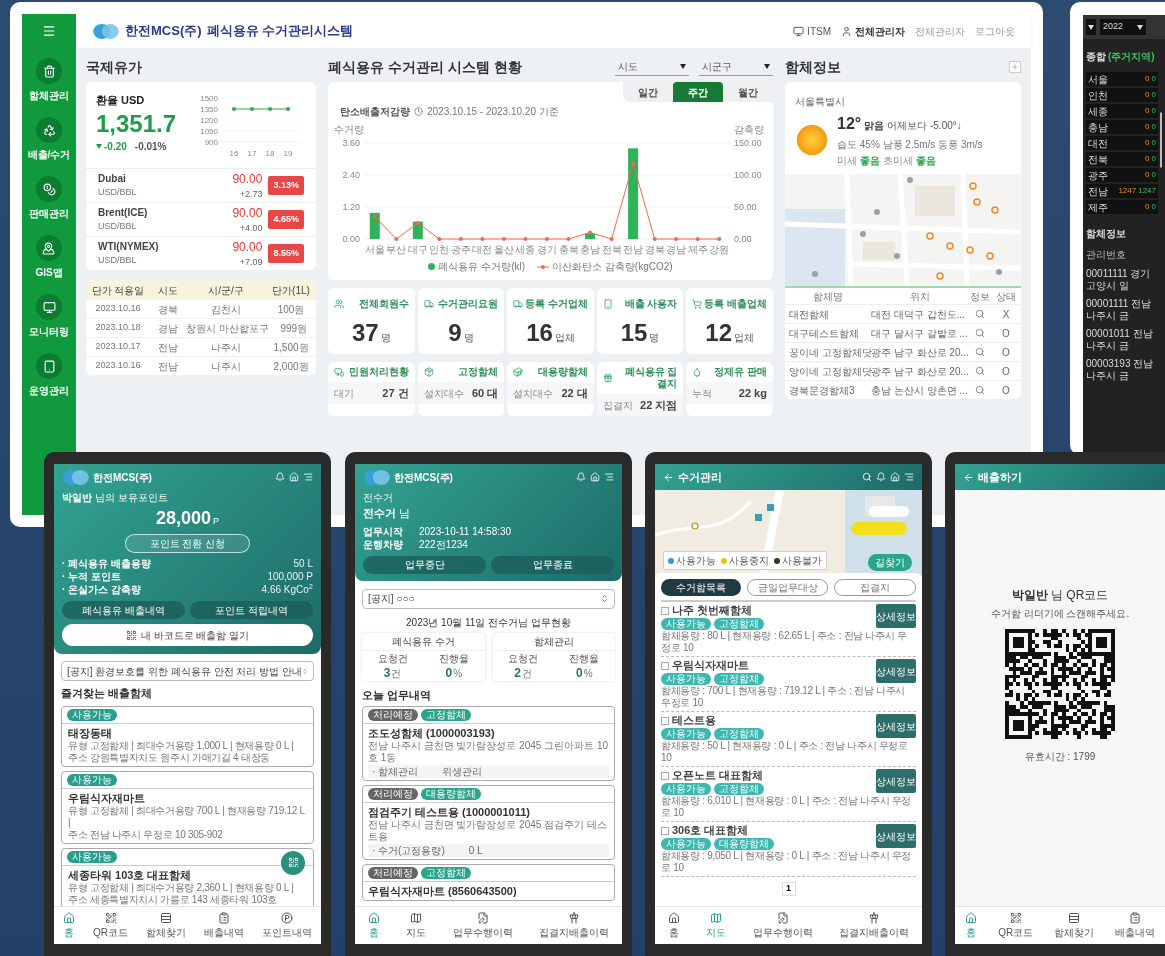 The width and height of the screenshot is (1165, 956). Describe the element at coordinates (543, 266) in the screenshot. I see `legend-line-icon` at that location.